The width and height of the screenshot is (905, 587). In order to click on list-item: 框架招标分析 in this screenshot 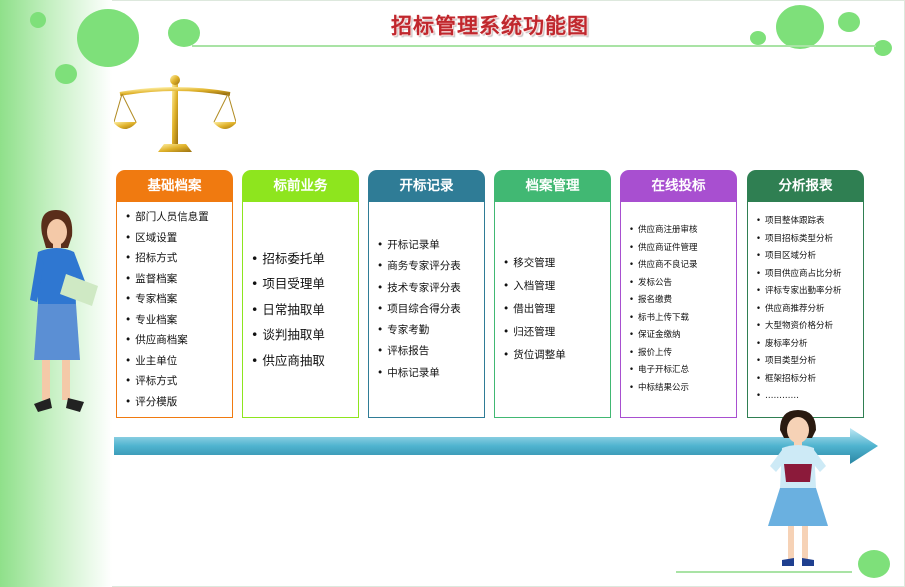, I will do `click(809, 380)`.